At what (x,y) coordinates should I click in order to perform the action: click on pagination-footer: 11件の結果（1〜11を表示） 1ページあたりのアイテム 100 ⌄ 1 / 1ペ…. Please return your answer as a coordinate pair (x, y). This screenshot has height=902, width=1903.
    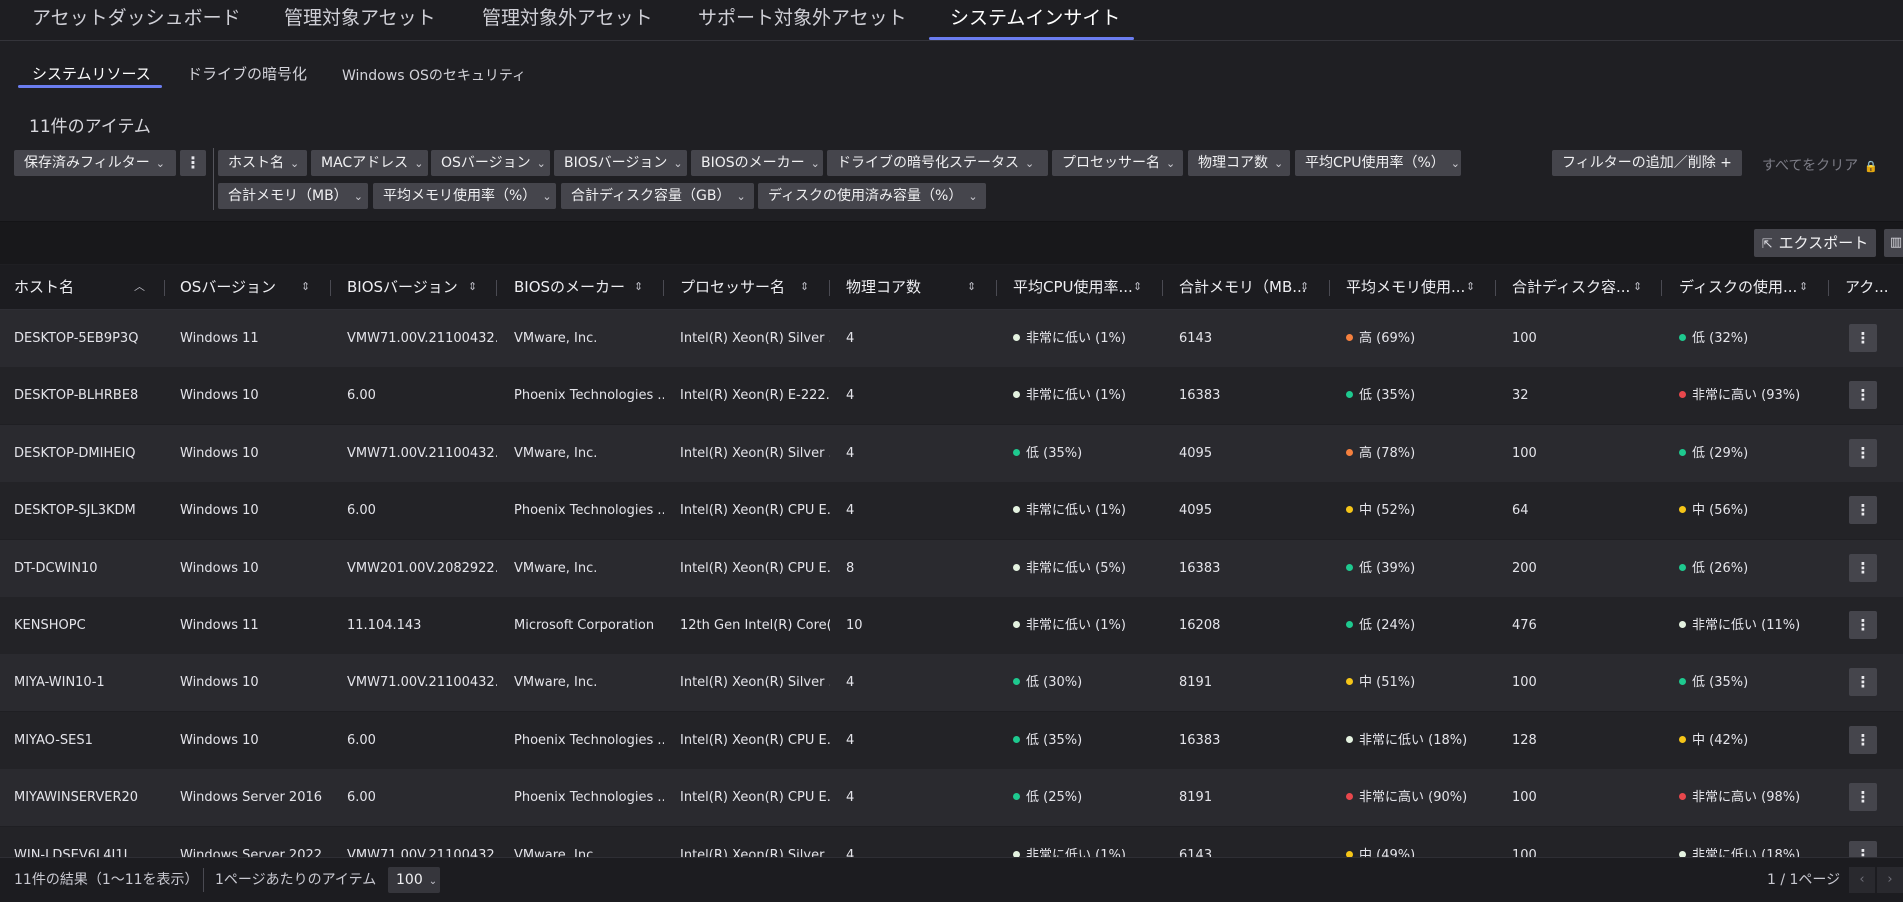
    Looking at the image, I should click on (951, 879).